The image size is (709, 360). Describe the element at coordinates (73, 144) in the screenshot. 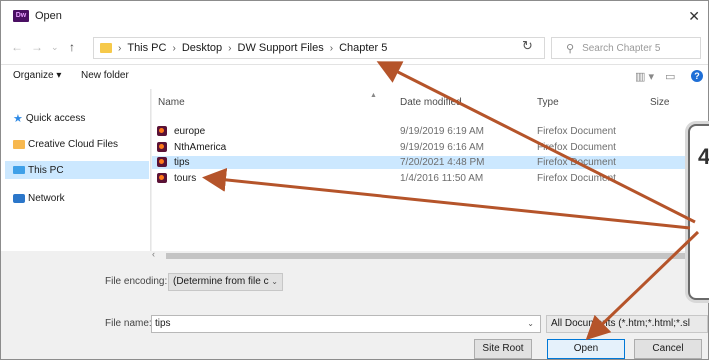

I see `nav-item-label: Creative Cloud Files` at that location.